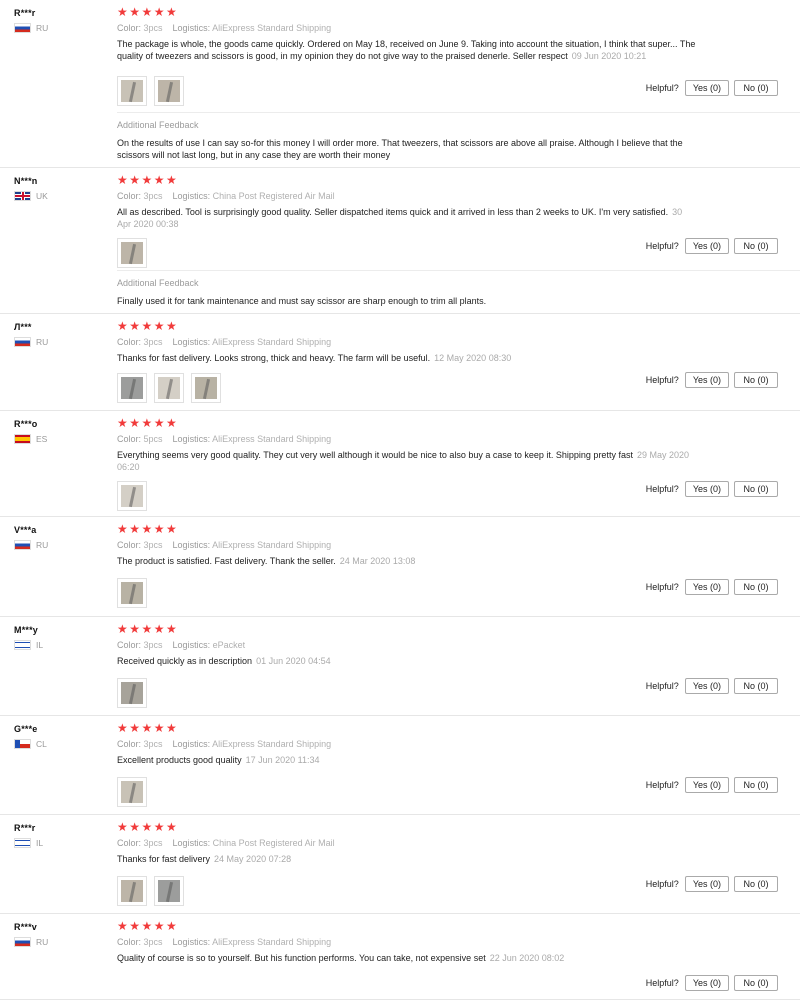  I want to click on feedback-title: Additional Feedback, so click(158, 283).